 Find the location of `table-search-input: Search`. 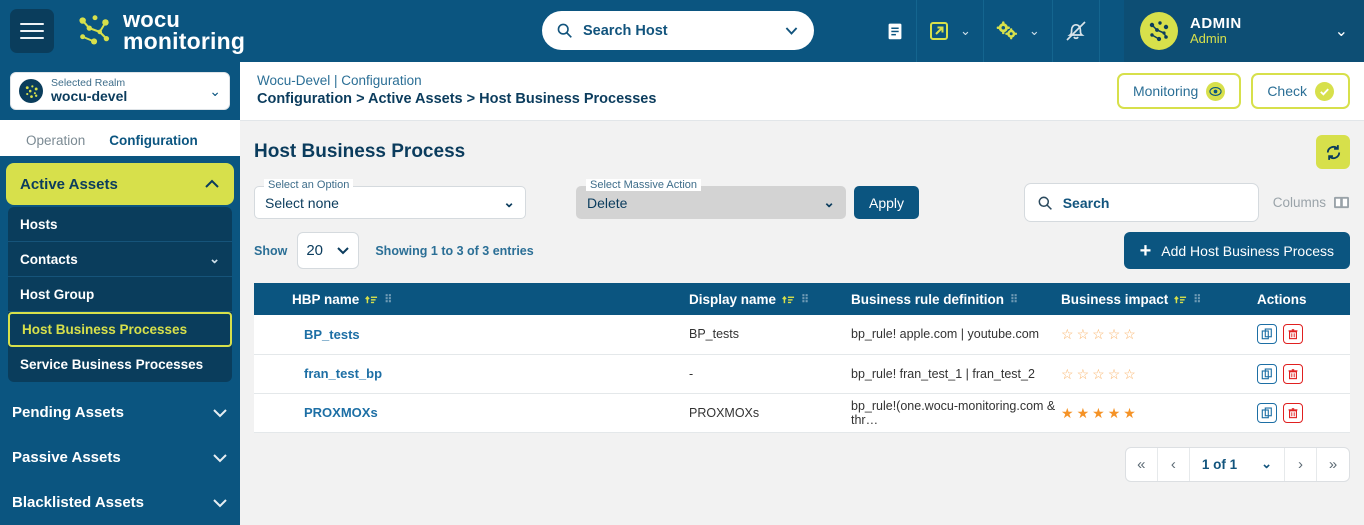

table-search-input: Search is located at coordinates (1086, 203).